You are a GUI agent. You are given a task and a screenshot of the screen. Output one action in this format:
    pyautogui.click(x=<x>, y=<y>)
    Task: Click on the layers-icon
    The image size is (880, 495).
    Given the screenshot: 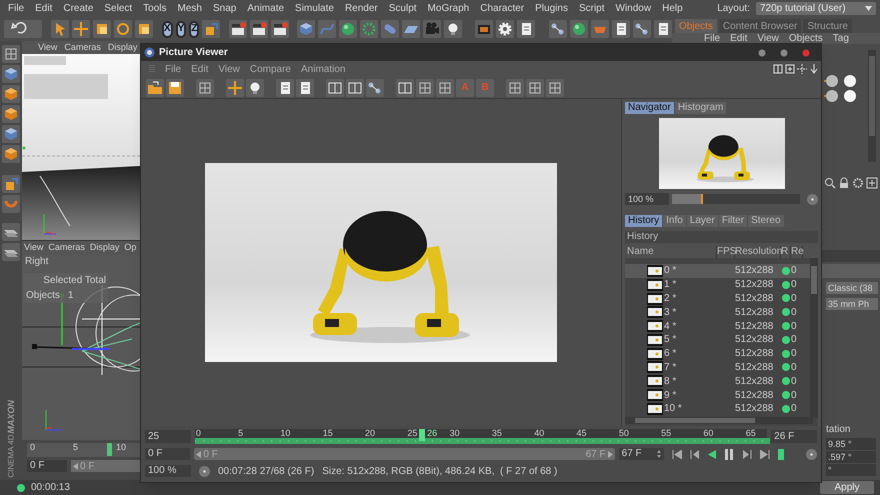 What is the action you would take?
    pyautogui.click(x=11, y=252)
    